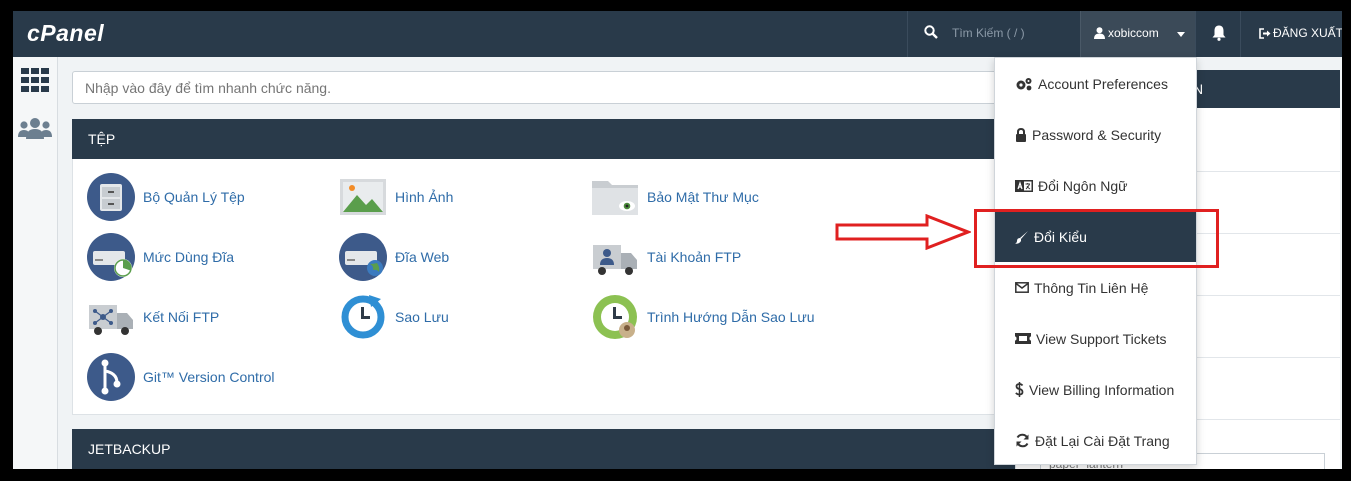  I want to click on web-disk-icon, so click(363, 257).